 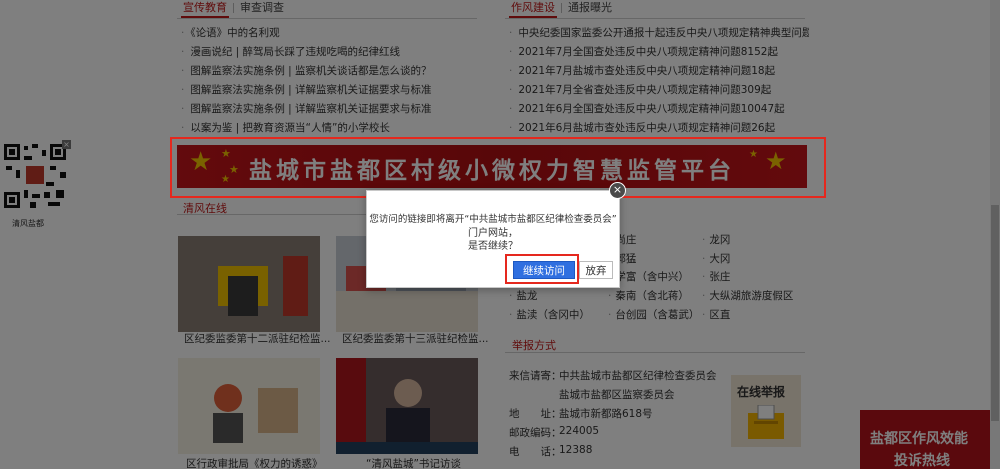 What do you see at coordinates (493, 219) in the screenshot?
I see `dialog-message-line1: 您访问的链接即将离开“中共盐城市盐都区纪律检查委员会”` at bounding box center [493, 219].